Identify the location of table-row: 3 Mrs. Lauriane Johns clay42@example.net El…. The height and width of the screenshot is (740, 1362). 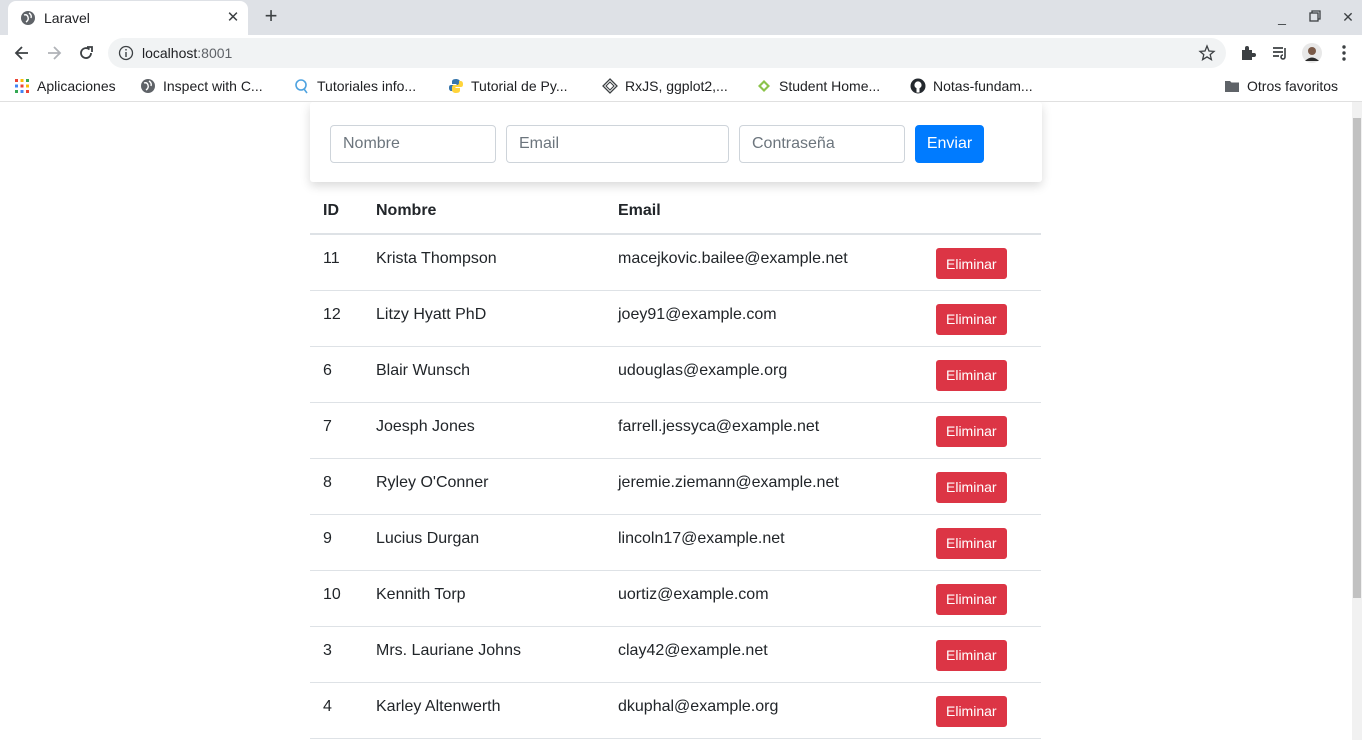
(675, 654).